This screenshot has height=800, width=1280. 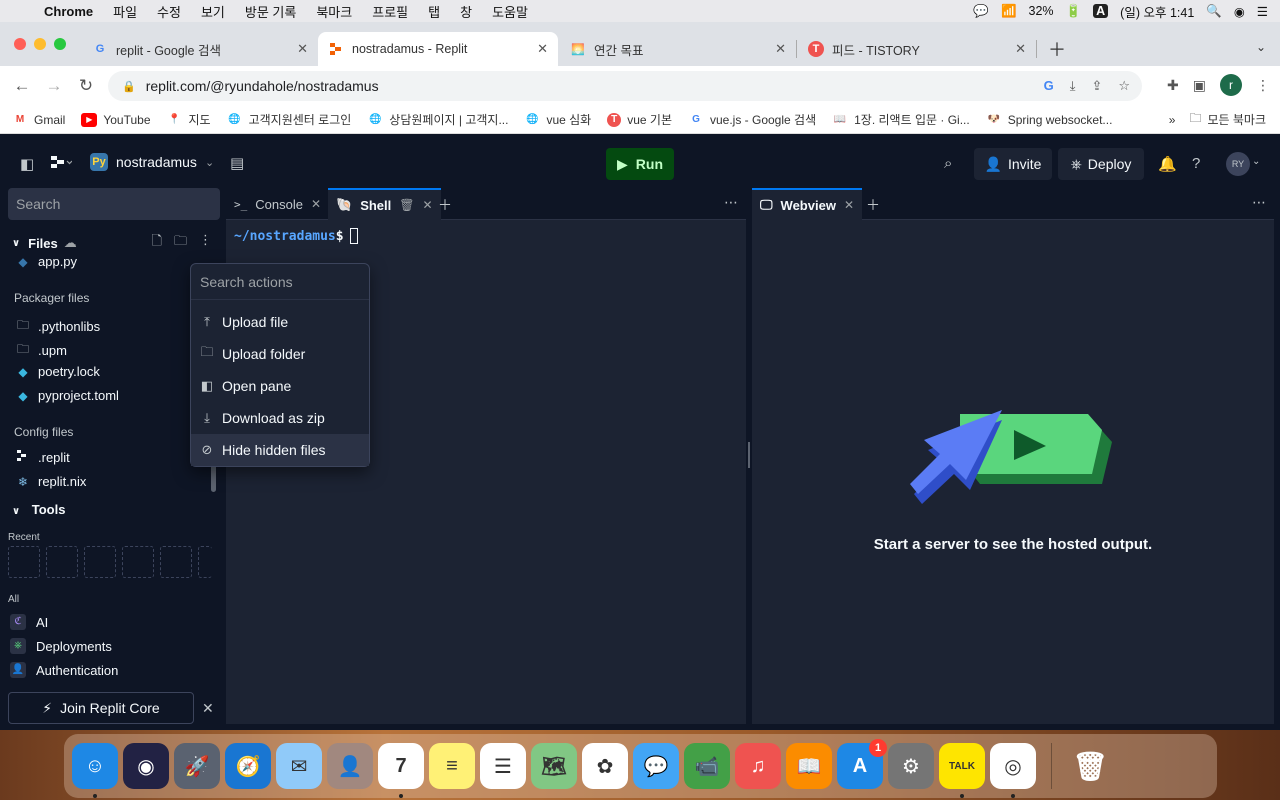 I want to click on dock-app-mail: ✉, so click(x=299, y=766).